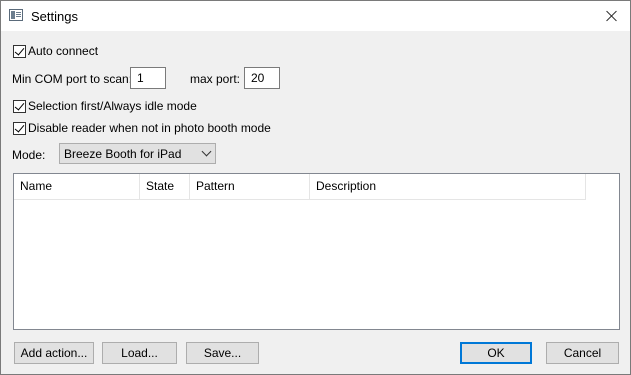  Describe the element at coordinates (250, 186) in the screenshot. I see `column-header-pattern: Pattern` at that location.